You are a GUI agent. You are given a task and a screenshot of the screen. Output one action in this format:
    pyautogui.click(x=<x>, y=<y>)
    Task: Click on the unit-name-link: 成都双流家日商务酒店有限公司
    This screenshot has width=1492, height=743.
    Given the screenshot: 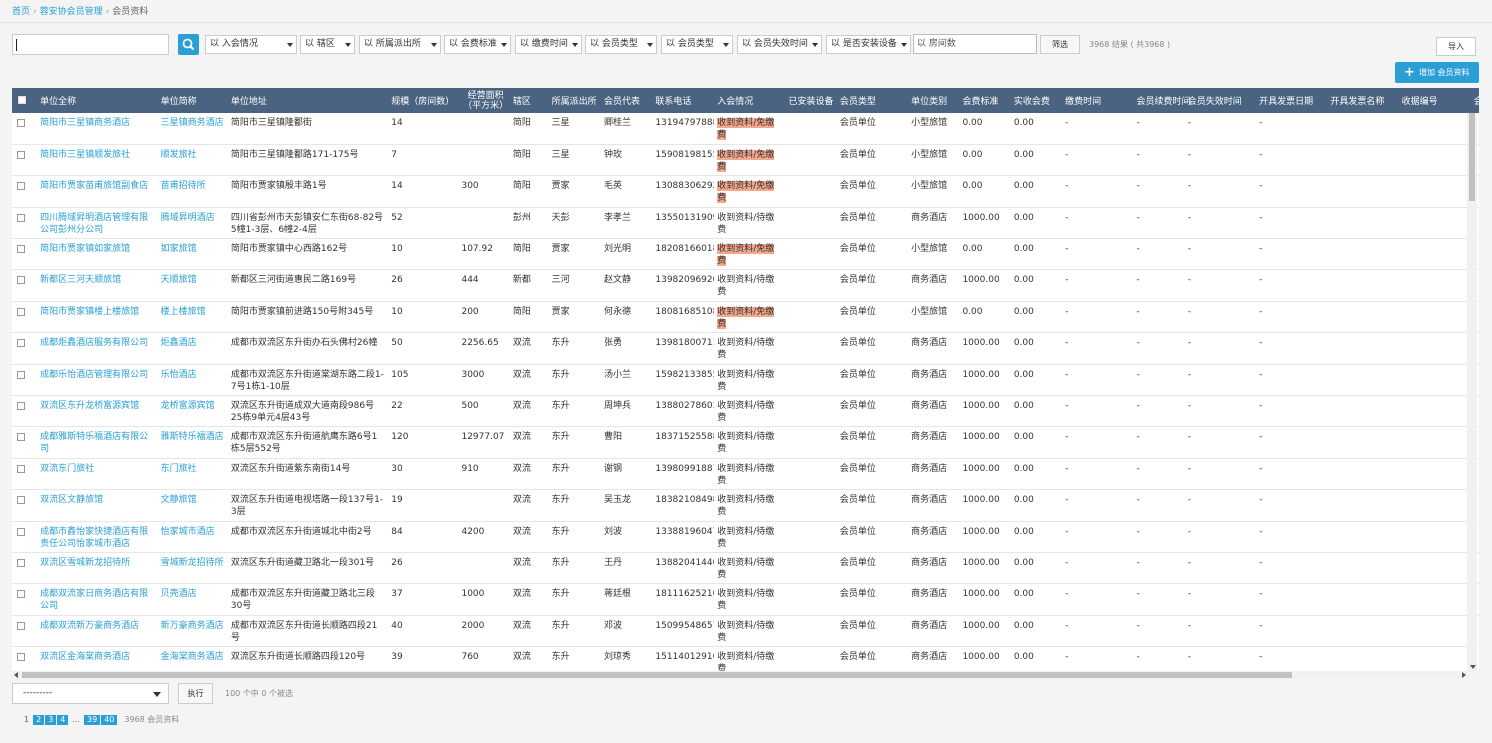 What is the action you would take?
    pyautogui.click(x=97, y=599)
    